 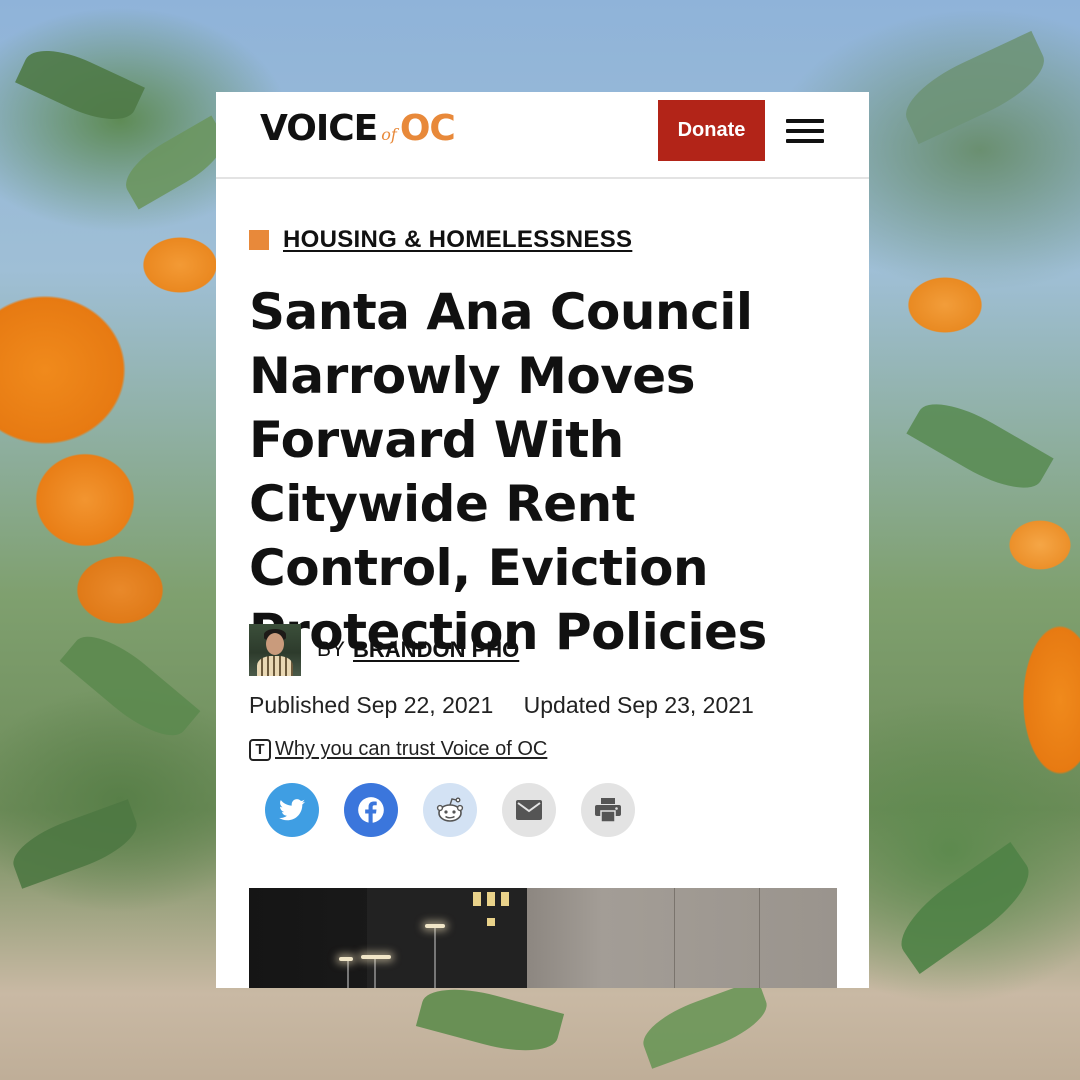 I want to click on share-buttons, so click(x=462, y=810).